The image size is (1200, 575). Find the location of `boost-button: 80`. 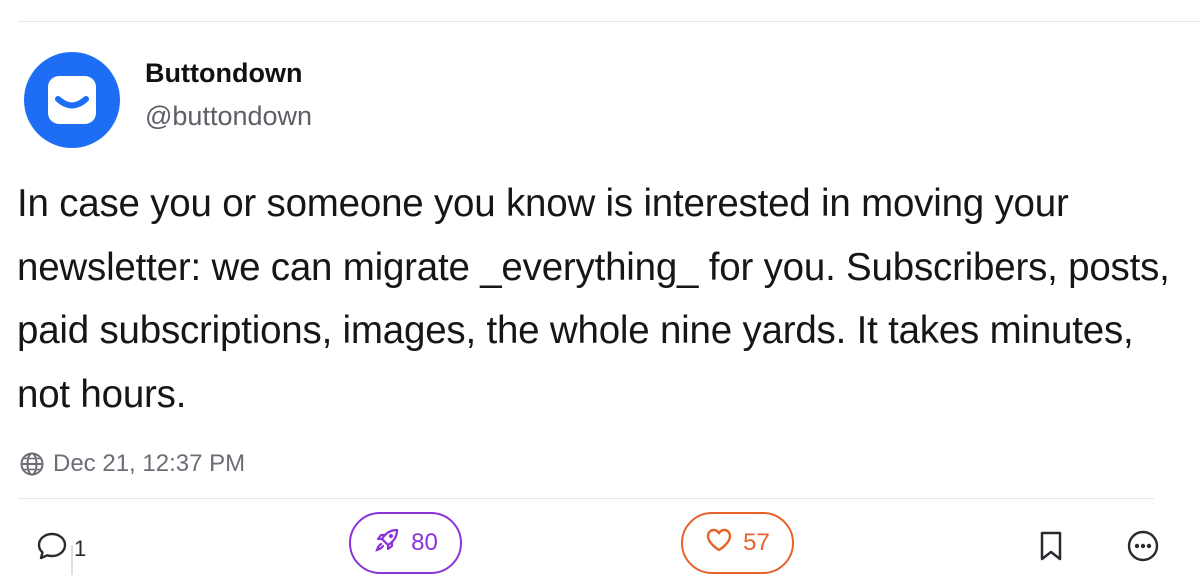

boost-button: 80 is located at coordinates (405, 543).